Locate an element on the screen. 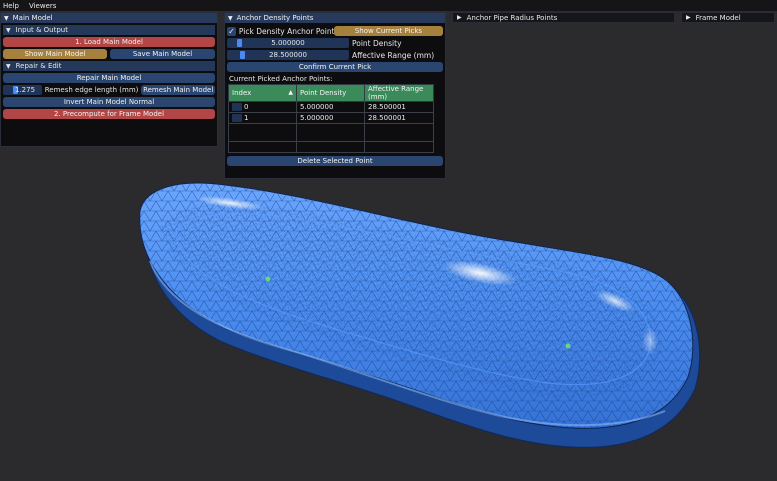  precompute-frame-button: 2. Precompute for Frame Model is located at coordinates (109, 114).